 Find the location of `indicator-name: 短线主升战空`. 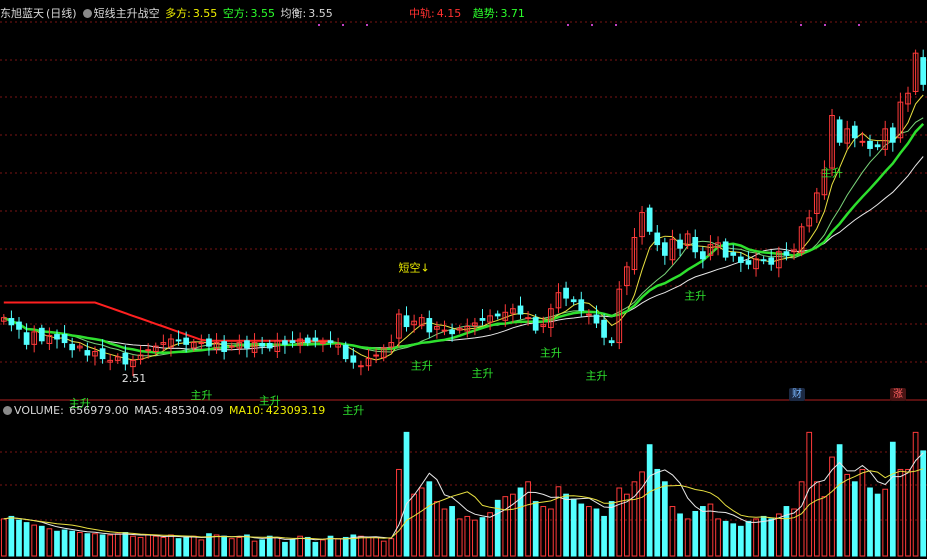

indicator-name: 短线主升战空 is located at coordinates (127, 13).